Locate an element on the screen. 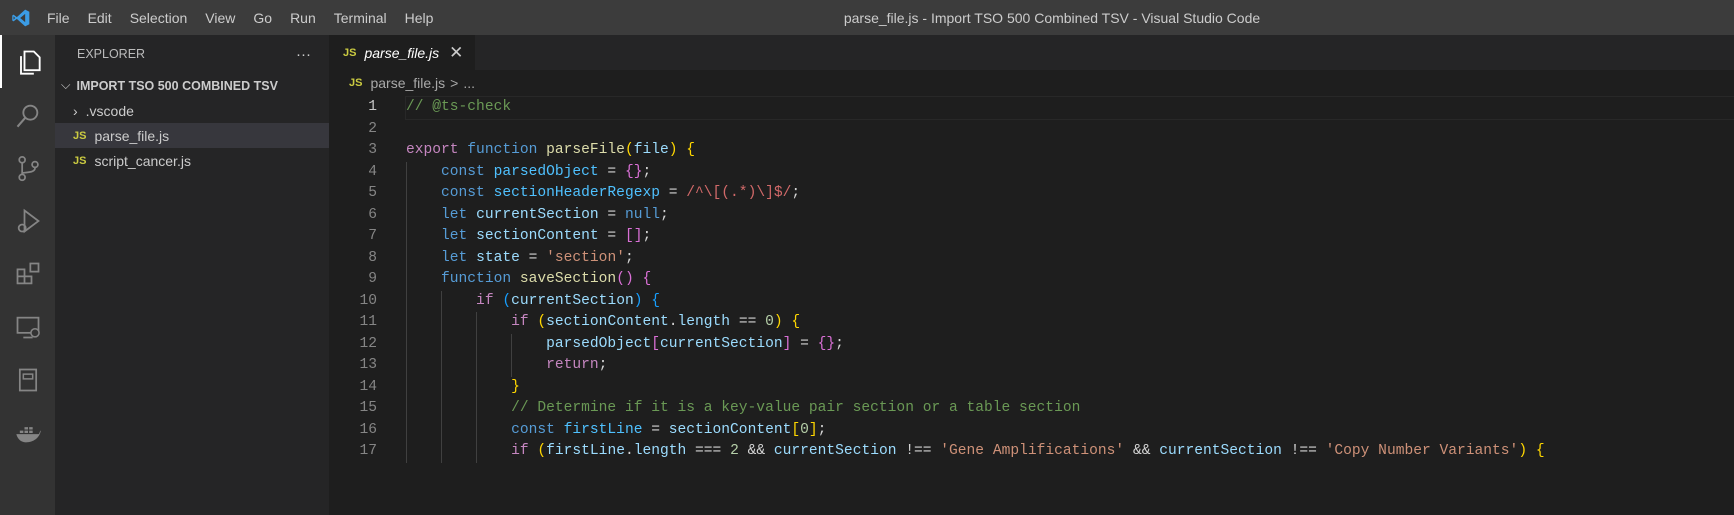  code-token: 'section' is located at coordinates (585, 257).